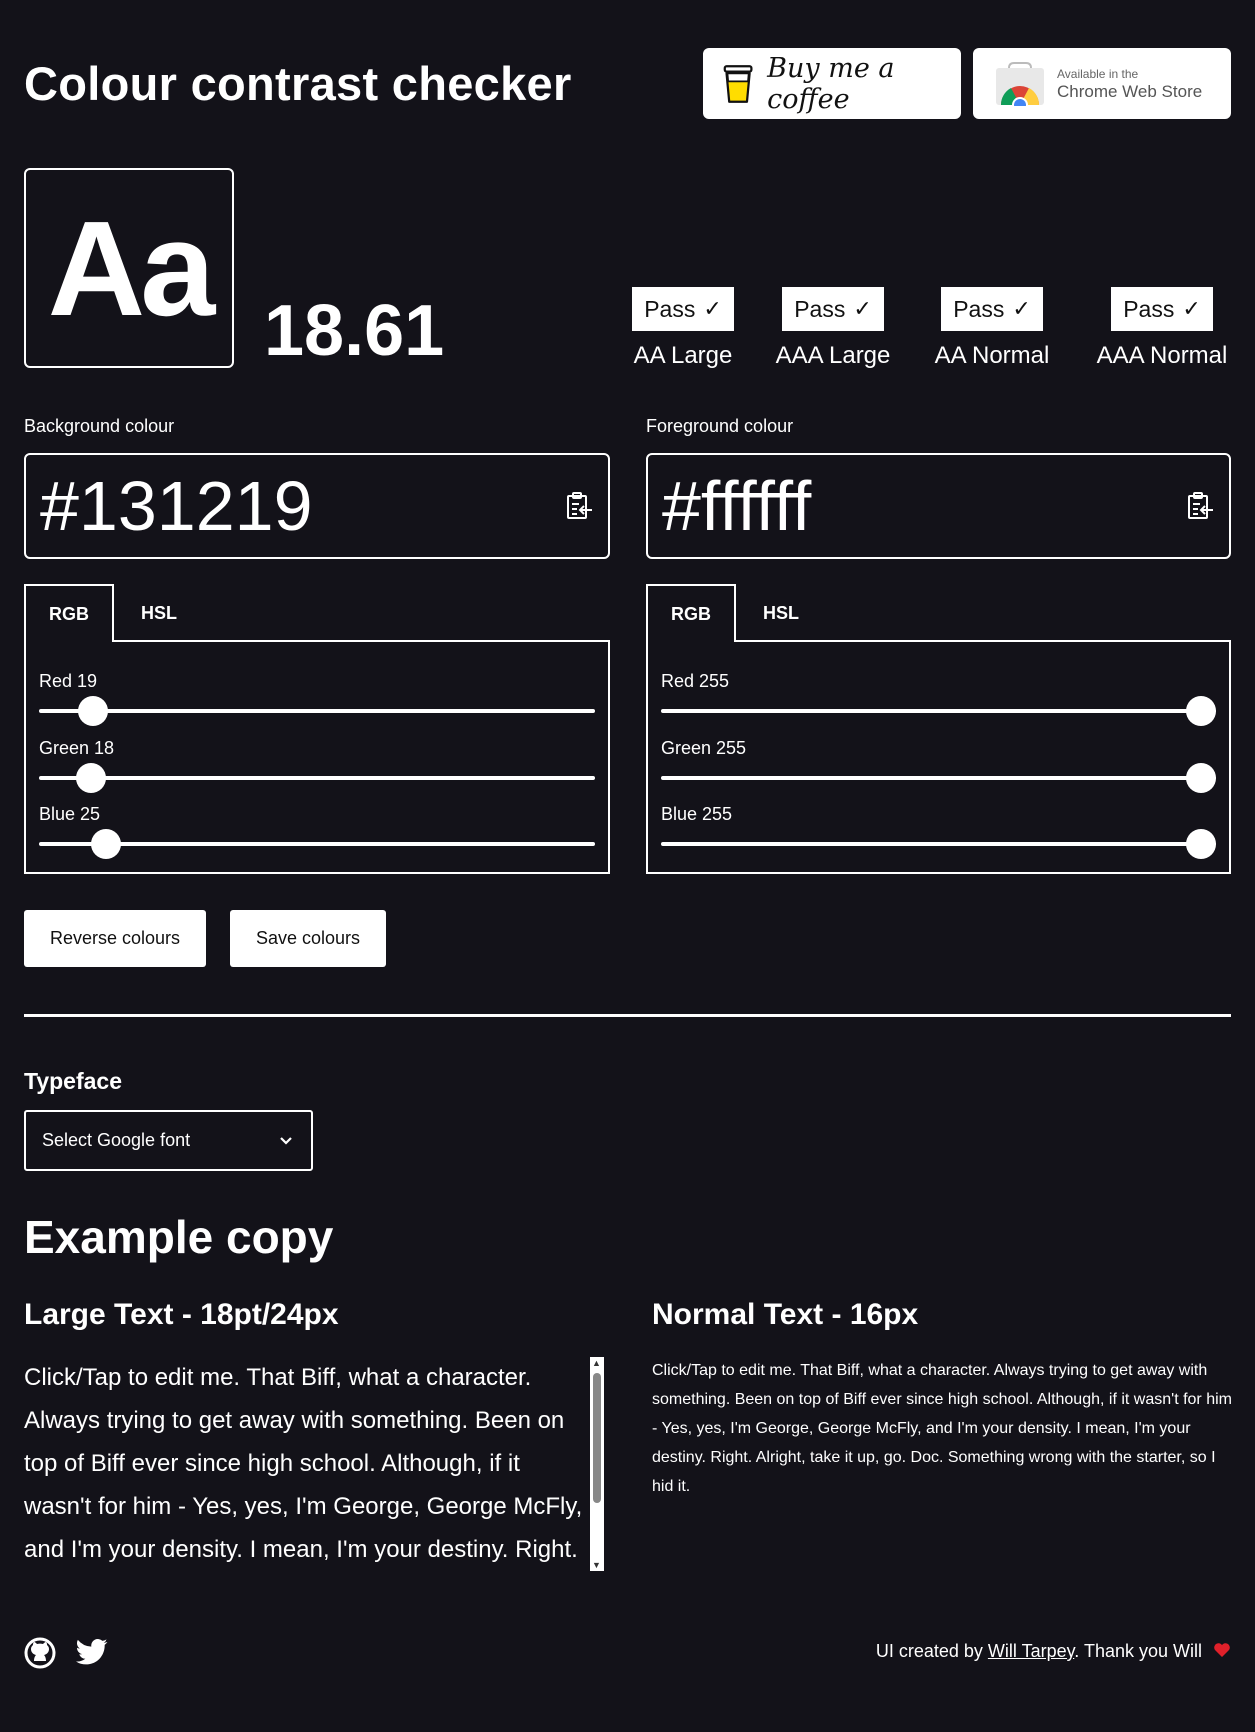 This screenshot has width=1255, height=1732. I want to click on aa-large-badge: Pass ✓, so click(683, 309).